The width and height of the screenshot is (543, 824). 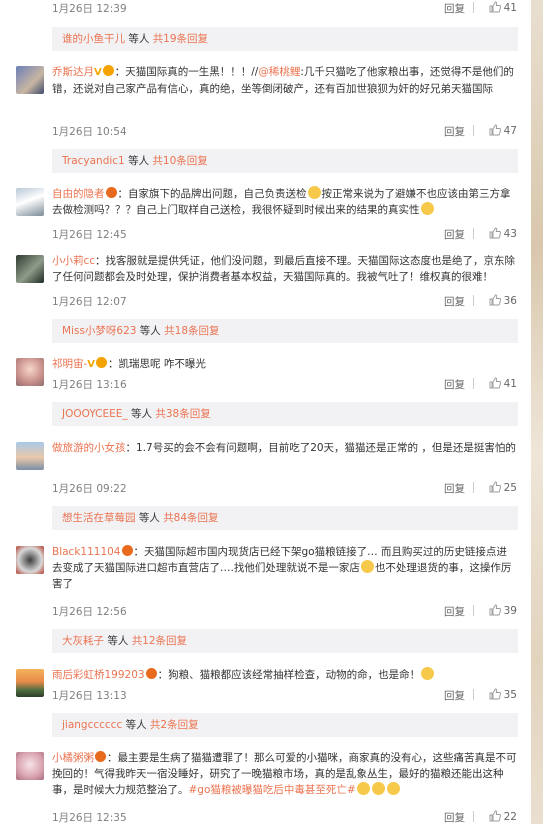 I want to click on user-name-link: Black111104, so click(x=86, y=552).